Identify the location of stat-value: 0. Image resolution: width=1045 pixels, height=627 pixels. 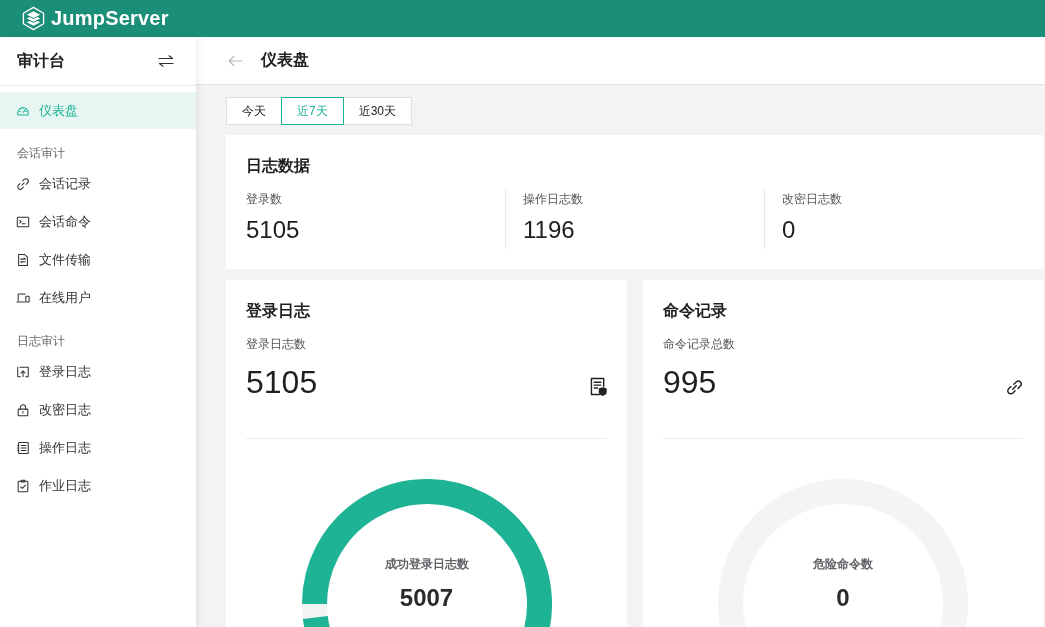
(789, 230).